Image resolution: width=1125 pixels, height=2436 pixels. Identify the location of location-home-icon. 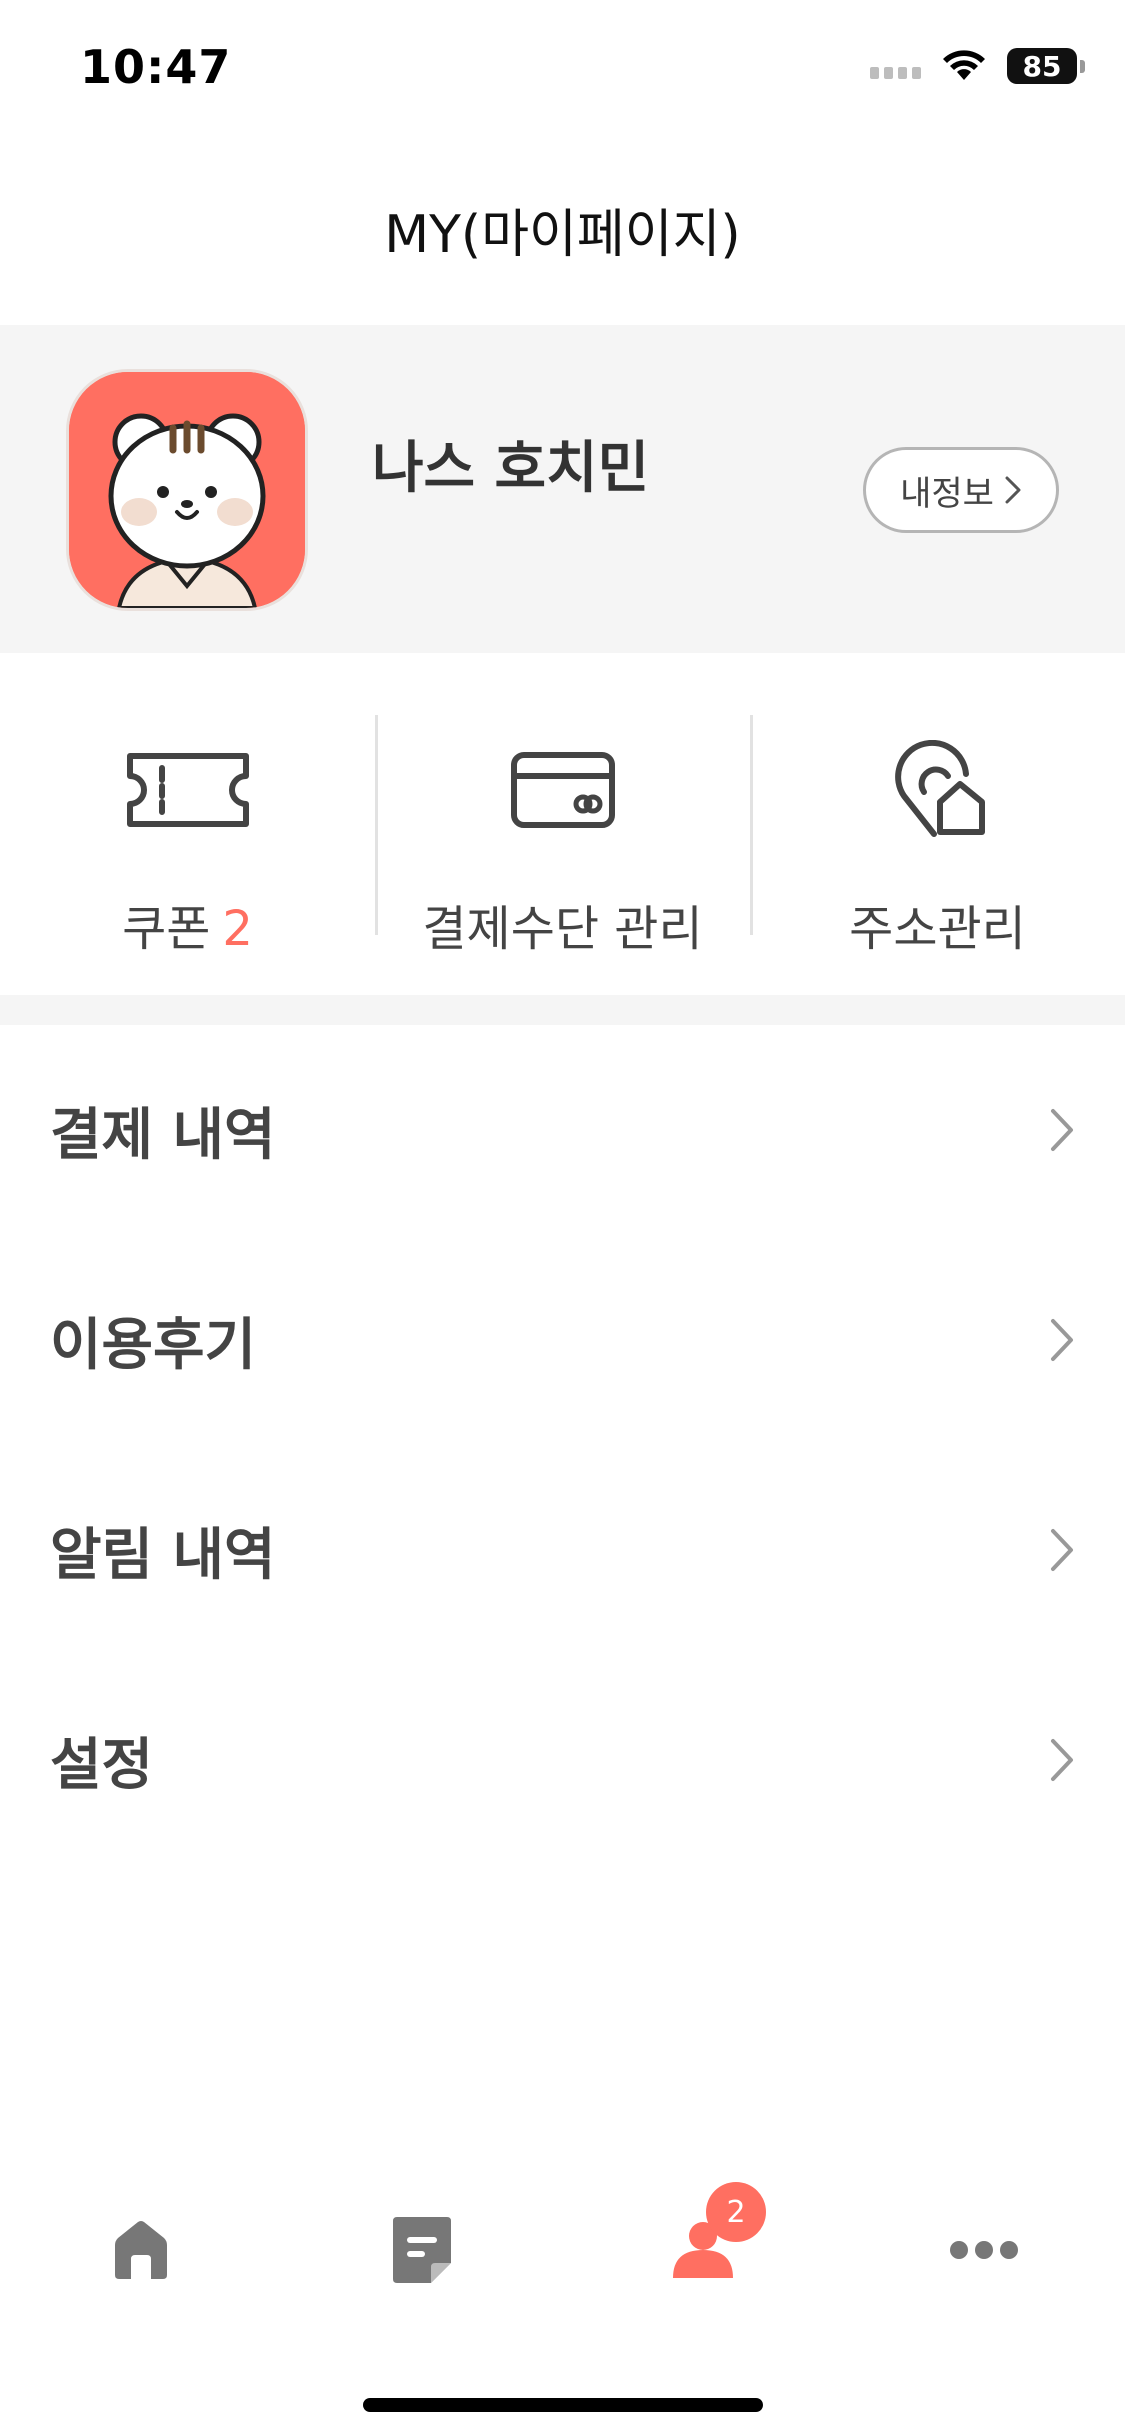
(938, 790).